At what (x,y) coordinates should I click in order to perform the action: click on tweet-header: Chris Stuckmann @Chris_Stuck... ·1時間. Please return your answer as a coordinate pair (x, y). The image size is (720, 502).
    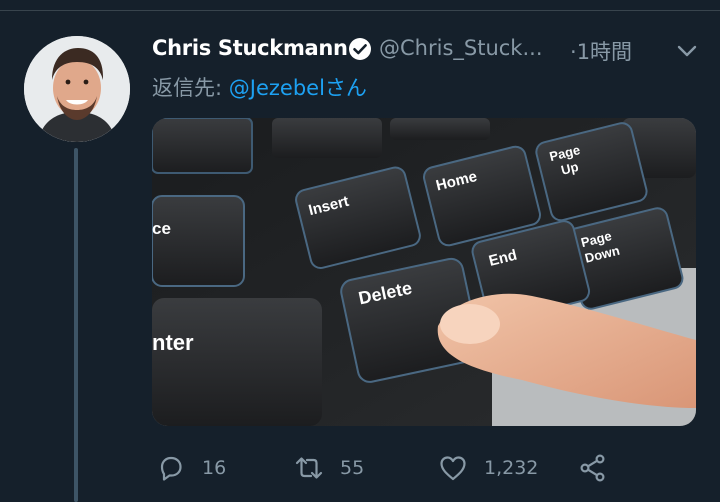
    Looking at the image, I should click on (432, 50).